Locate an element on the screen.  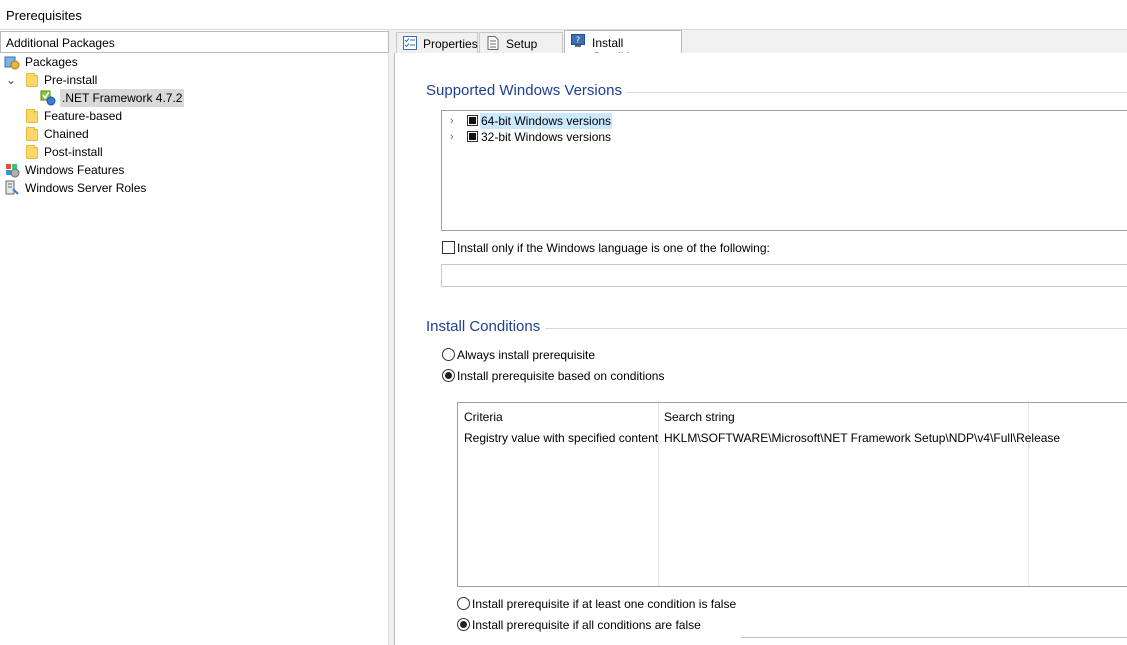
left-panel-header: Additional Packages is located at coordinates (194, 42).